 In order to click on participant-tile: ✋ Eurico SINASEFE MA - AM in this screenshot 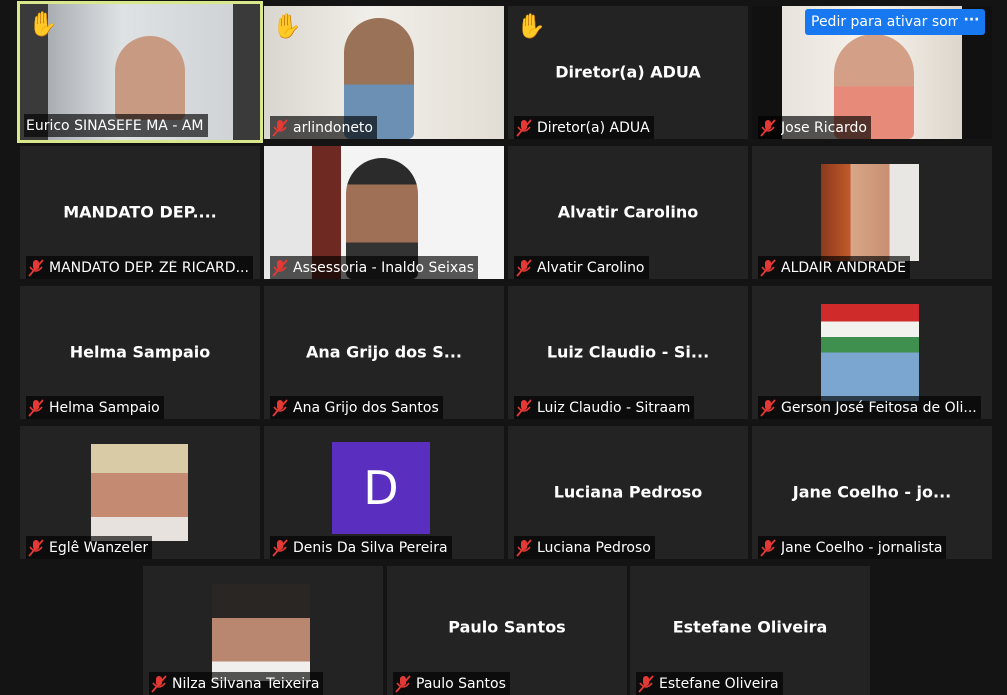, I will do `click(140, 72)`.